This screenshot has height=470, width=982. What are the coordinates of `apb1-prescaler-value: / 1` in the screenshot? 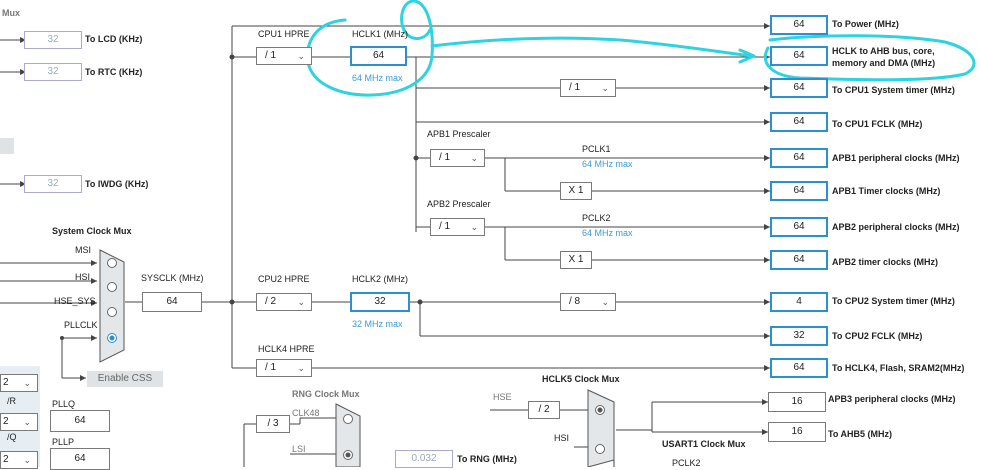 It's located at (445, 157).